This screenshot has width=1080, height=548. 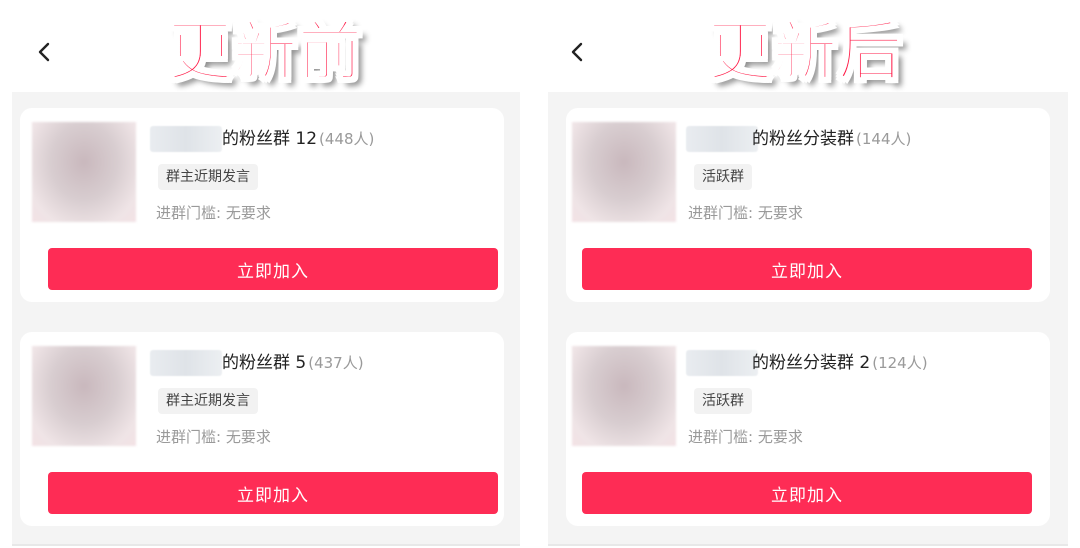 I want to click on member-count: (124人), so click(x=900, y=363).